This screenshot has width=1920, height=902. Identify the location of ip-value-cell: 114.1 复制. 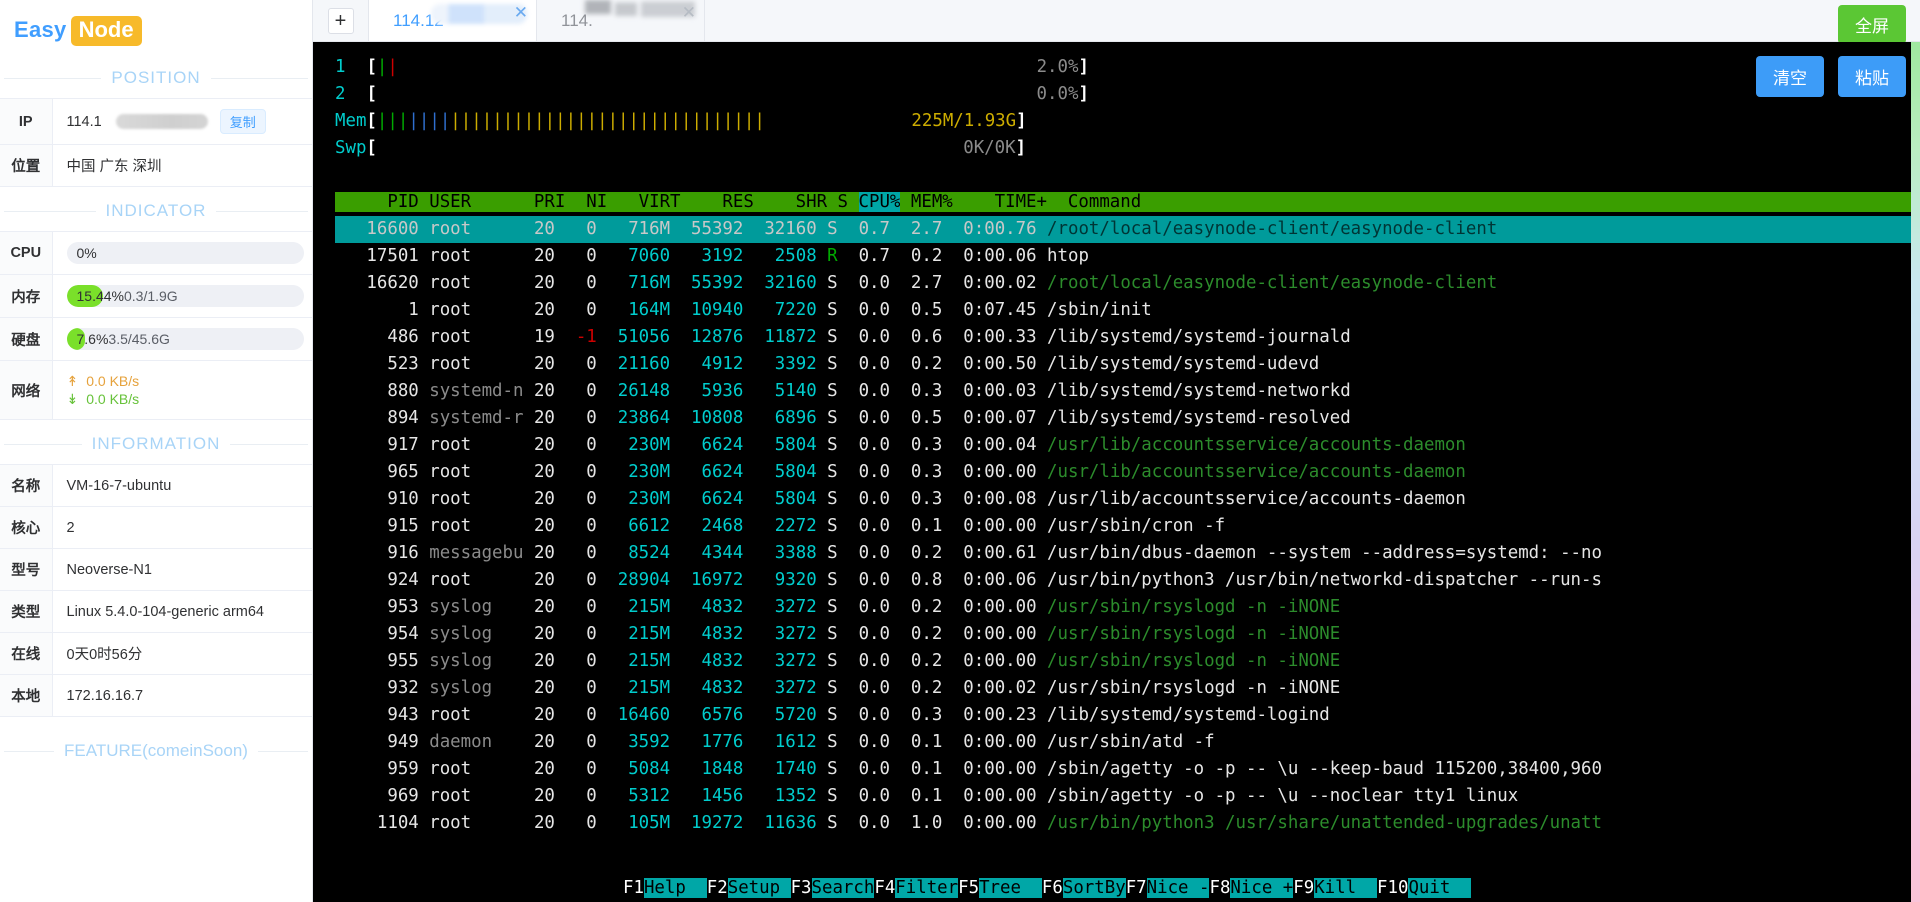
(182, 122).